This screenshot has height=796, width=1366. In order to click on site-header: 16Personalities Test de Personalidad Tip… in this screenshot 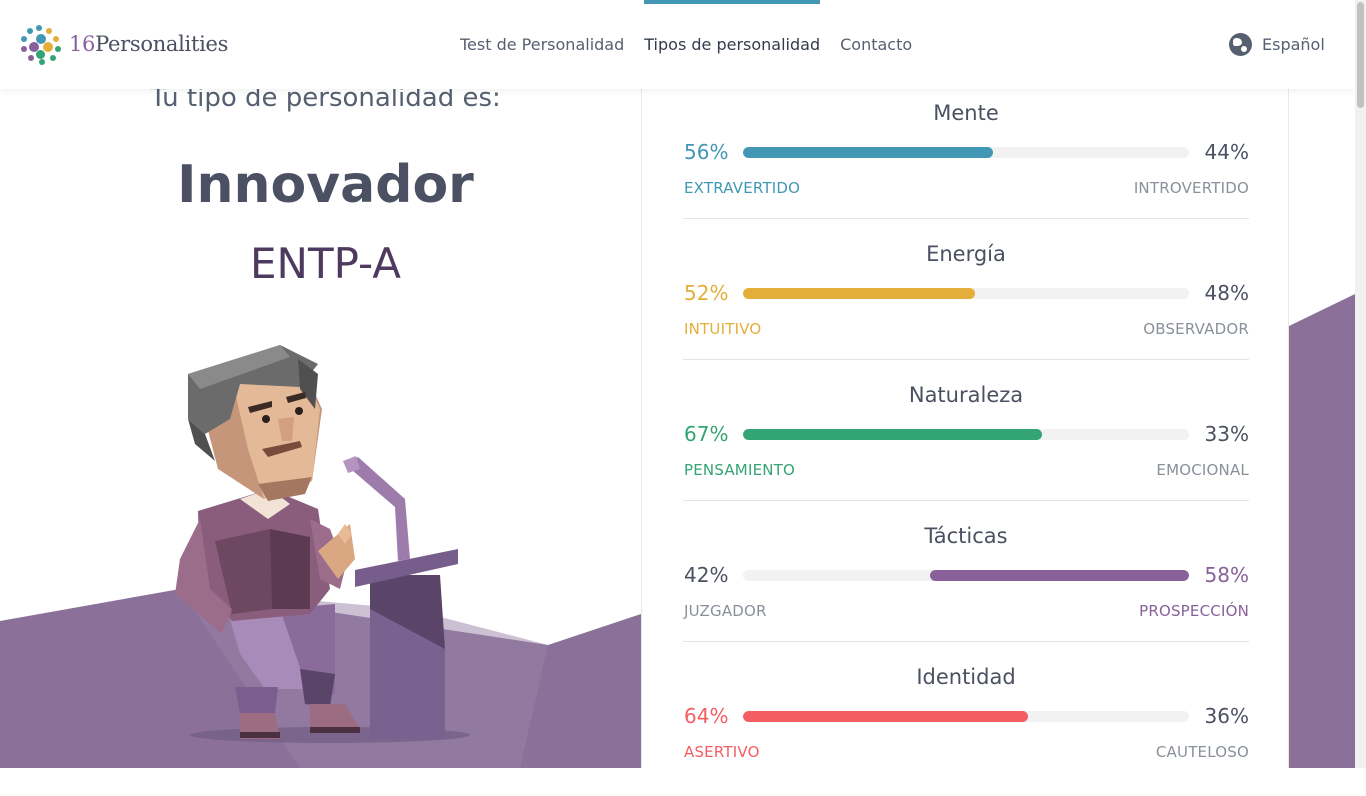, I will do `click(677, 44)`.